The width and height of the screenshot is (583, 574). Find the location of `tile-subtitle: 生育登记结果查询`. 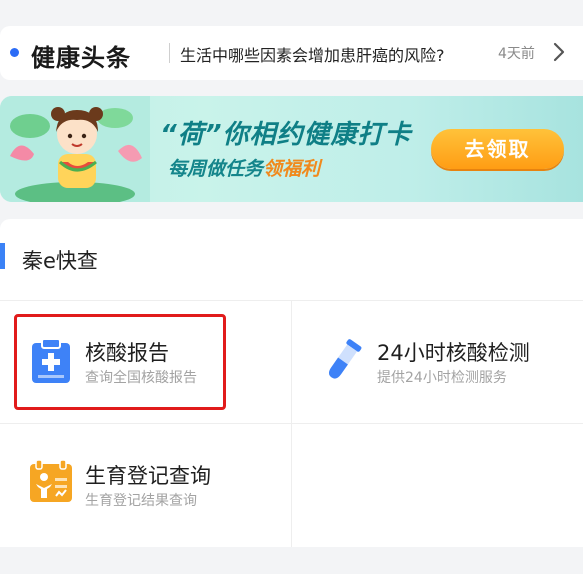

tile-subtitle: 生育登记结果查询 is located at coordinates (141, 501).